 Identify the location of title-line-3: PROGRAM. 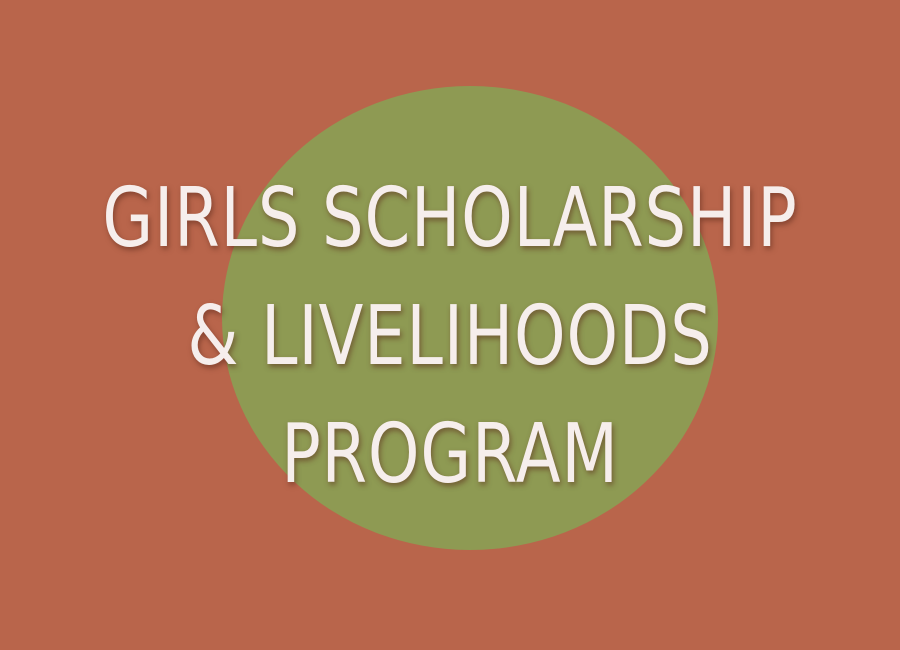
(450, 454).